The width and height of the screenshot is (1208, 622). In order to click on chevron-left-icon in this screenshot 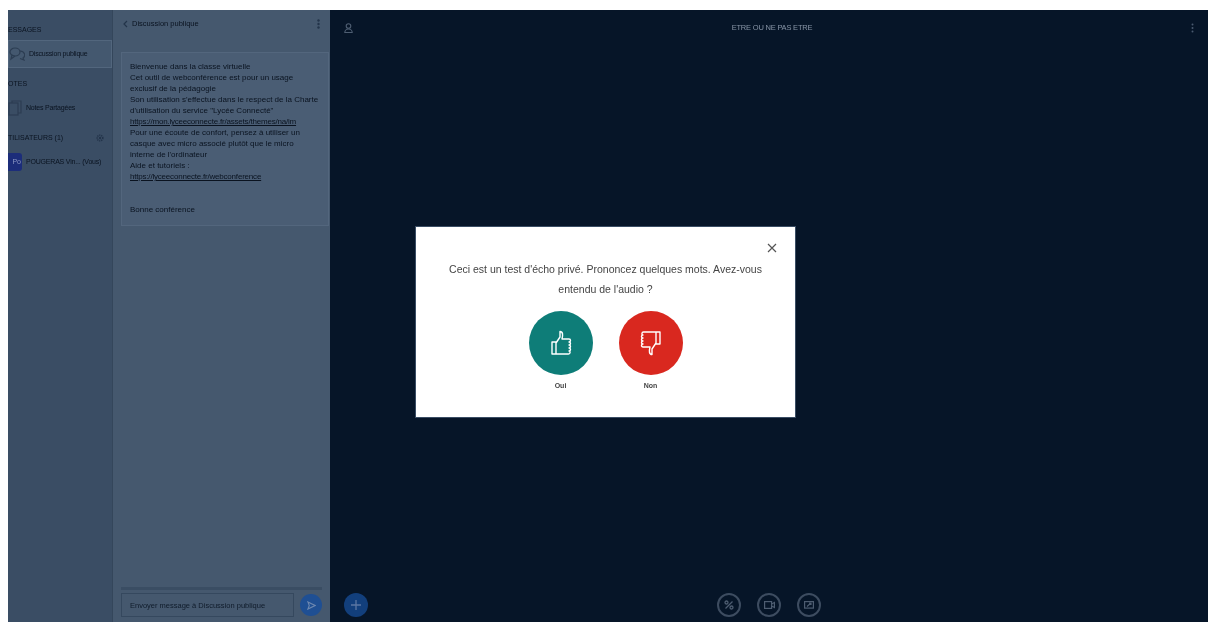, I will do `click(125, 24)`.